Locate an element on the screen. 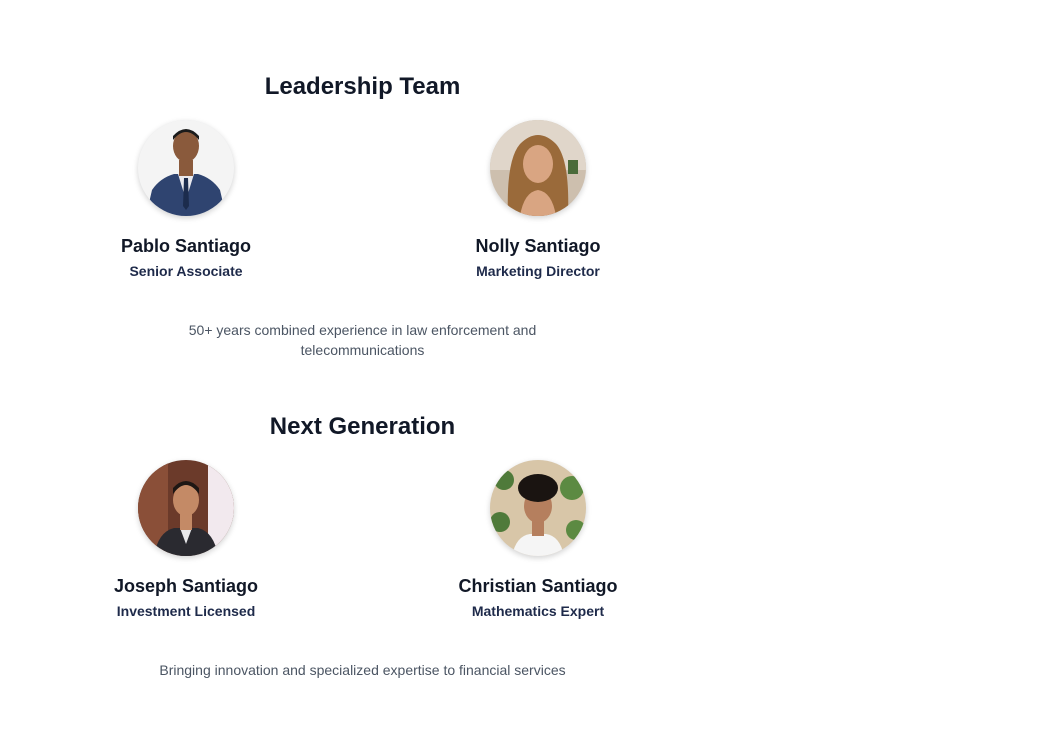 The image size is (1044, 744). section-title-next-generation: Next Generation is located at coordinates (362, 426).